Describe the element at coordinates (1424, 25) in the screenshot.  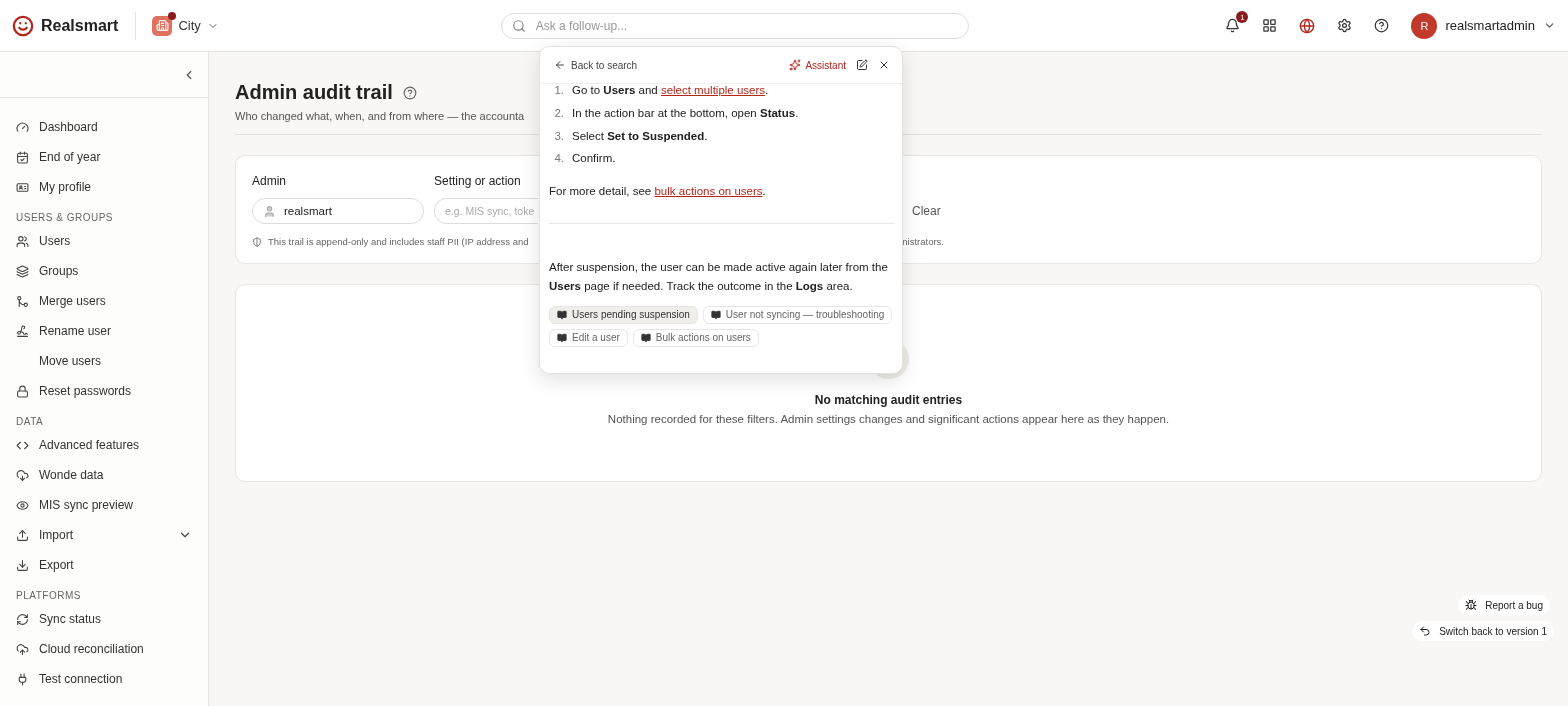
I see `user-avatar: R` at that location.